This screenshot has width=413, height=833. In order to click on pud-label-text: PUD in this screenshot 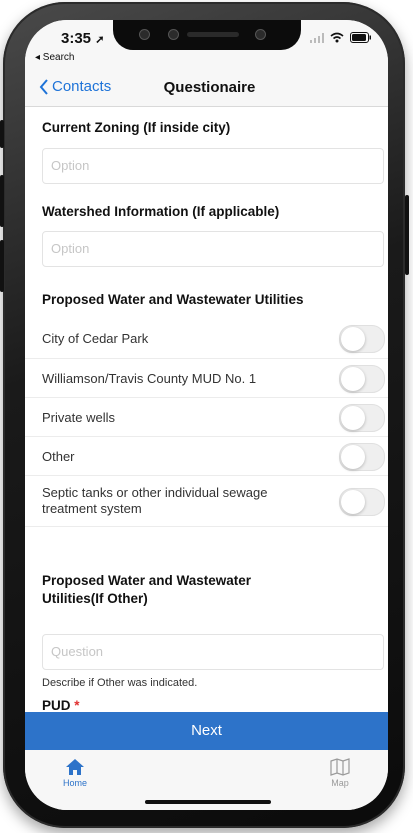, I will do `click(56, 705)`.